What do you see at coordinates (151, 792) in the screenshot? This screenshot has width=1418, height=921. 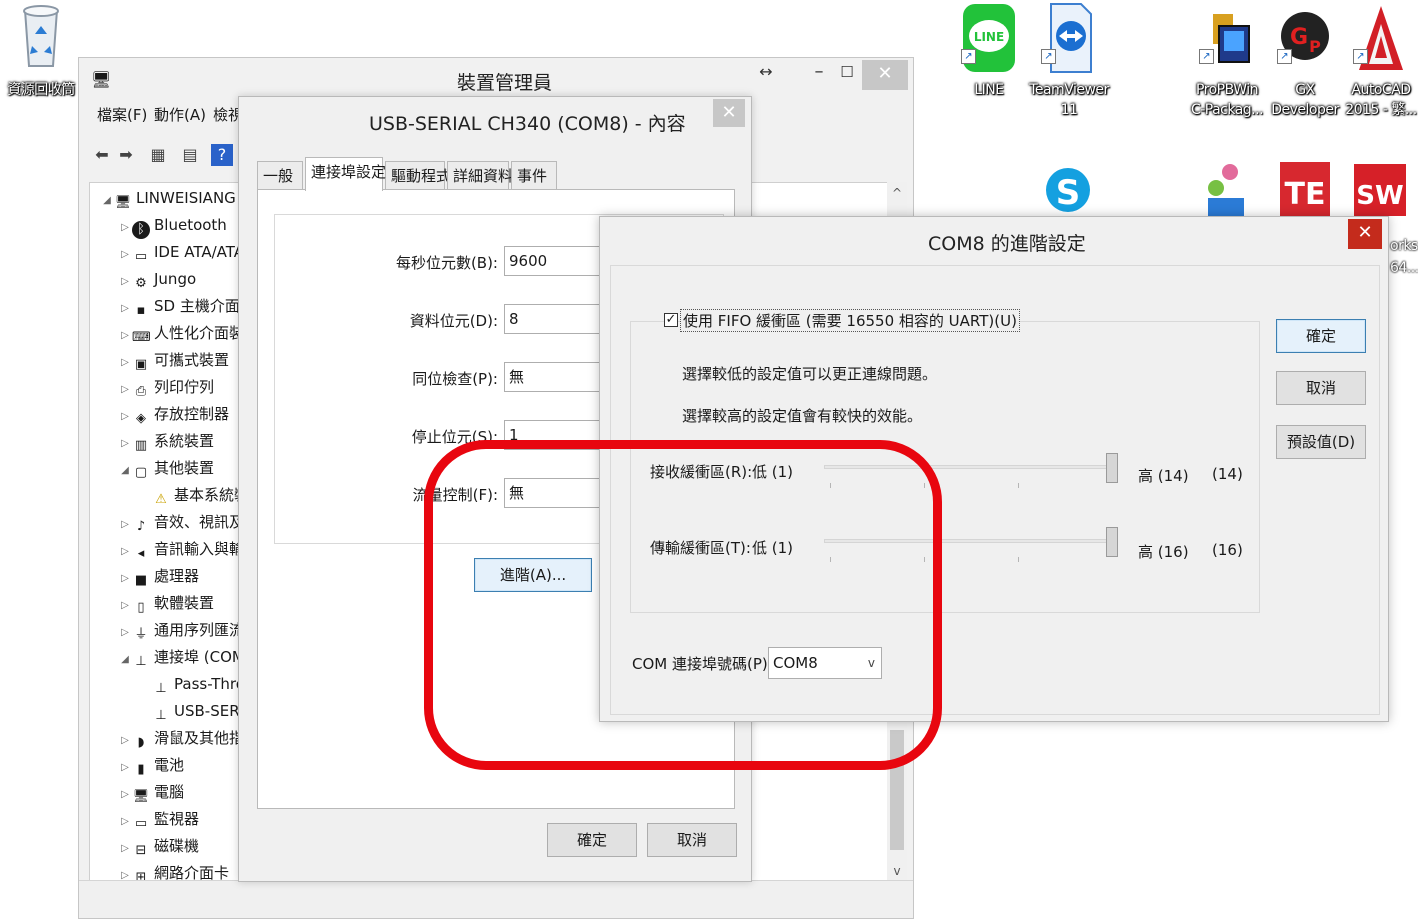 I see `tree-item: ▷ 🖥 電腦` at bounding box center [151, 792].